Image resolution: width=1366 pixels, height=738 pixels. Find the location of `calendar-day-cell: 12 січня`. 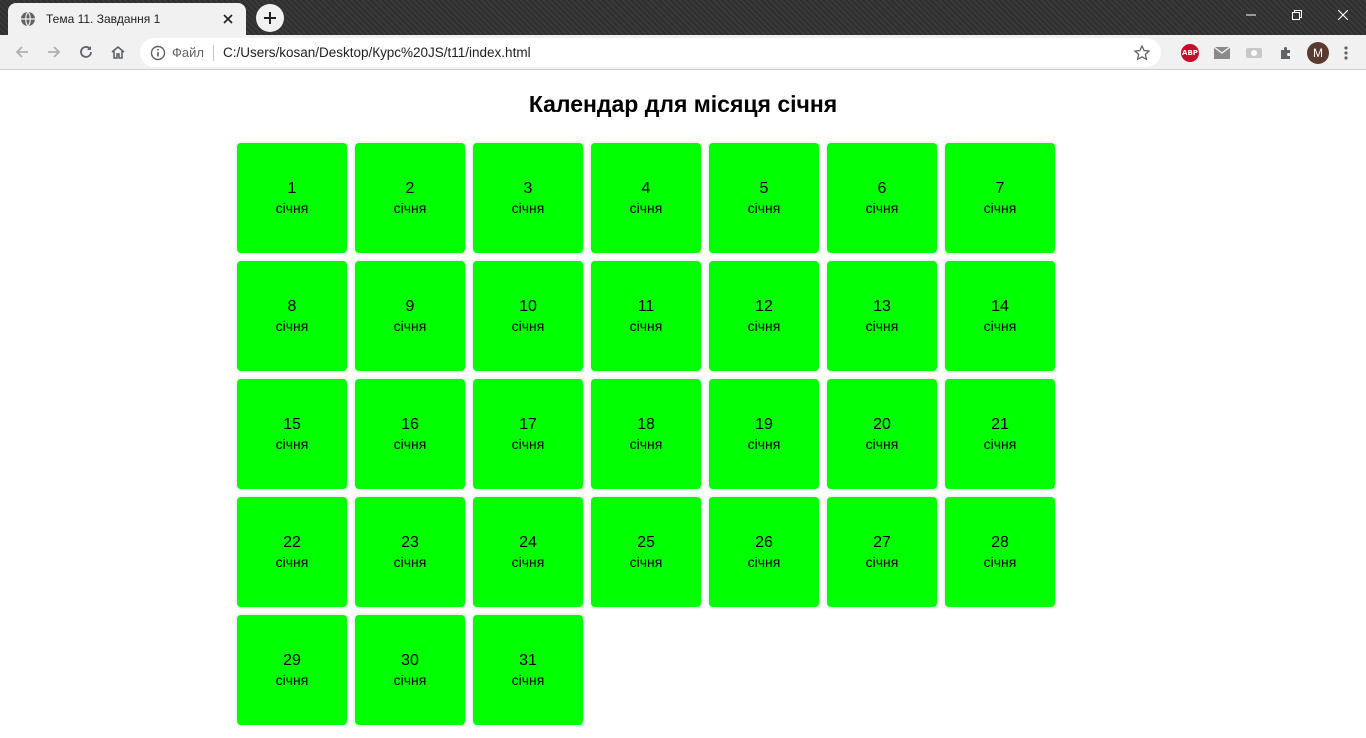

calendar-day-cell: 12 січня is located at coordinates (764, 316).